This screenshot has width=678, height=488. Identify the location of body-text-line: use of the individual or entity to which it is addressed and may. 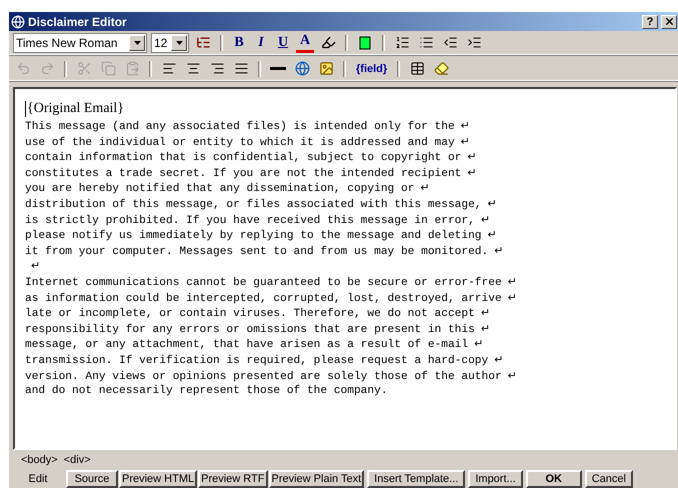
(240, 142).